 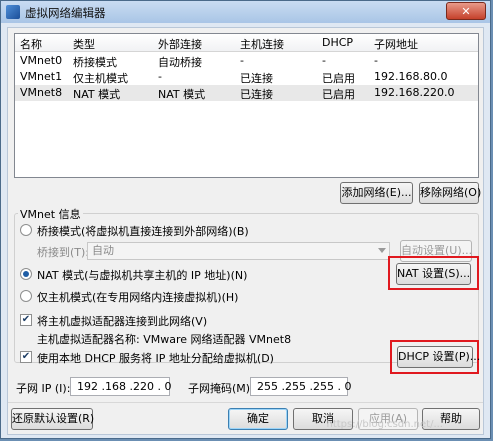 I want to click on bridged-mode-radio, so click(x=26, y=230).